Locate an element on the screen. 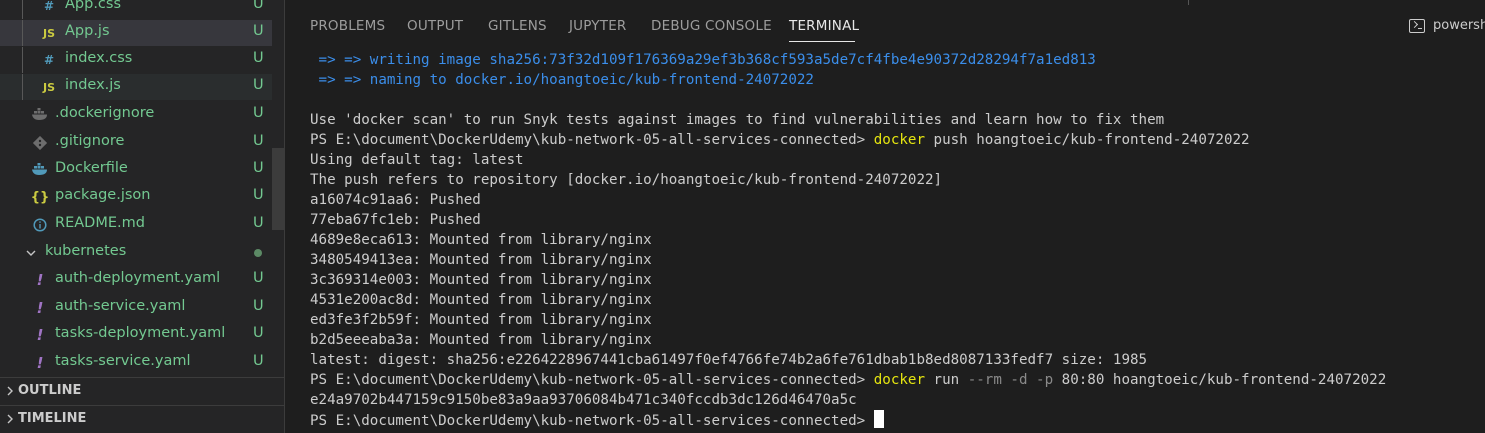 Image resolution: width=1485 pixels, height=433 pixels. terminal-line: 3480549413ea: Mounted from library/nginx is located at coordinates (481, 260).